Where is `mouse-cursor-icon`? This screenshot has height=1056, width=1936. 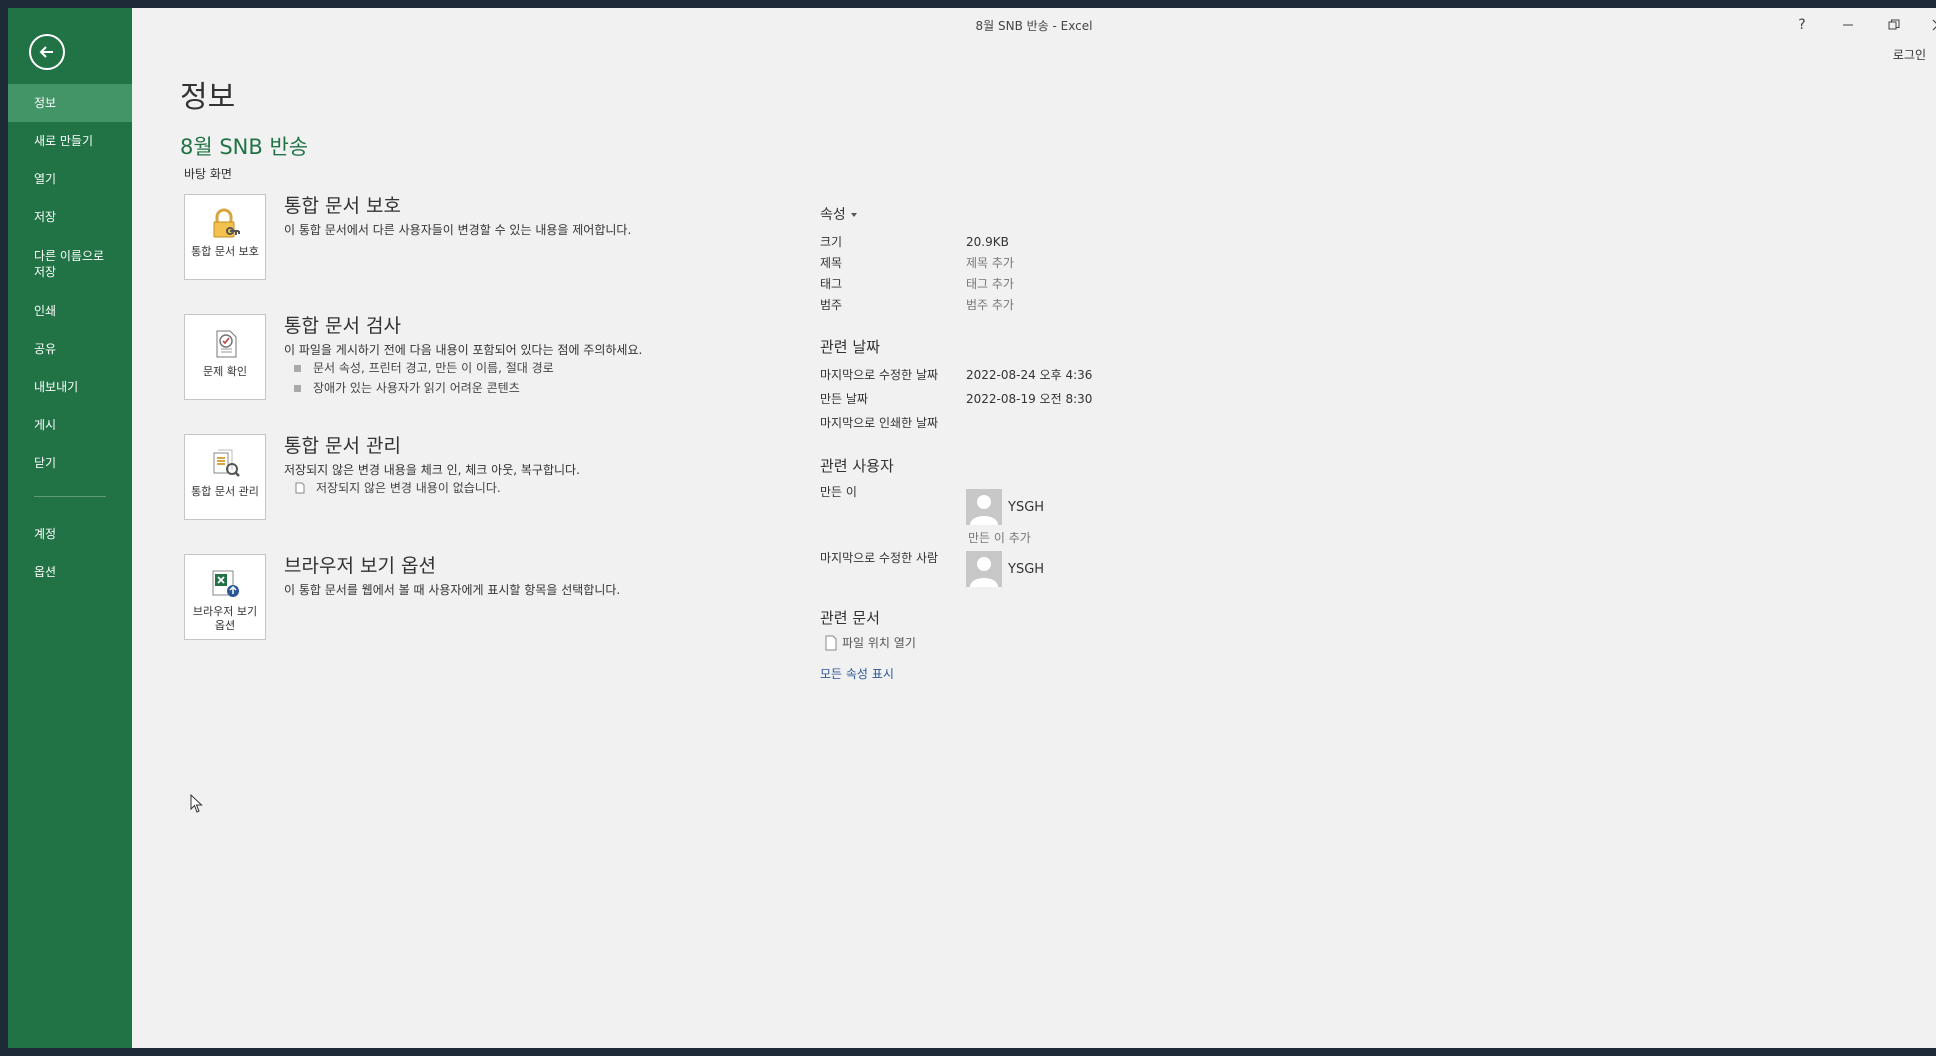 mouse-cursor-icon is located at coordinates (196, 803).